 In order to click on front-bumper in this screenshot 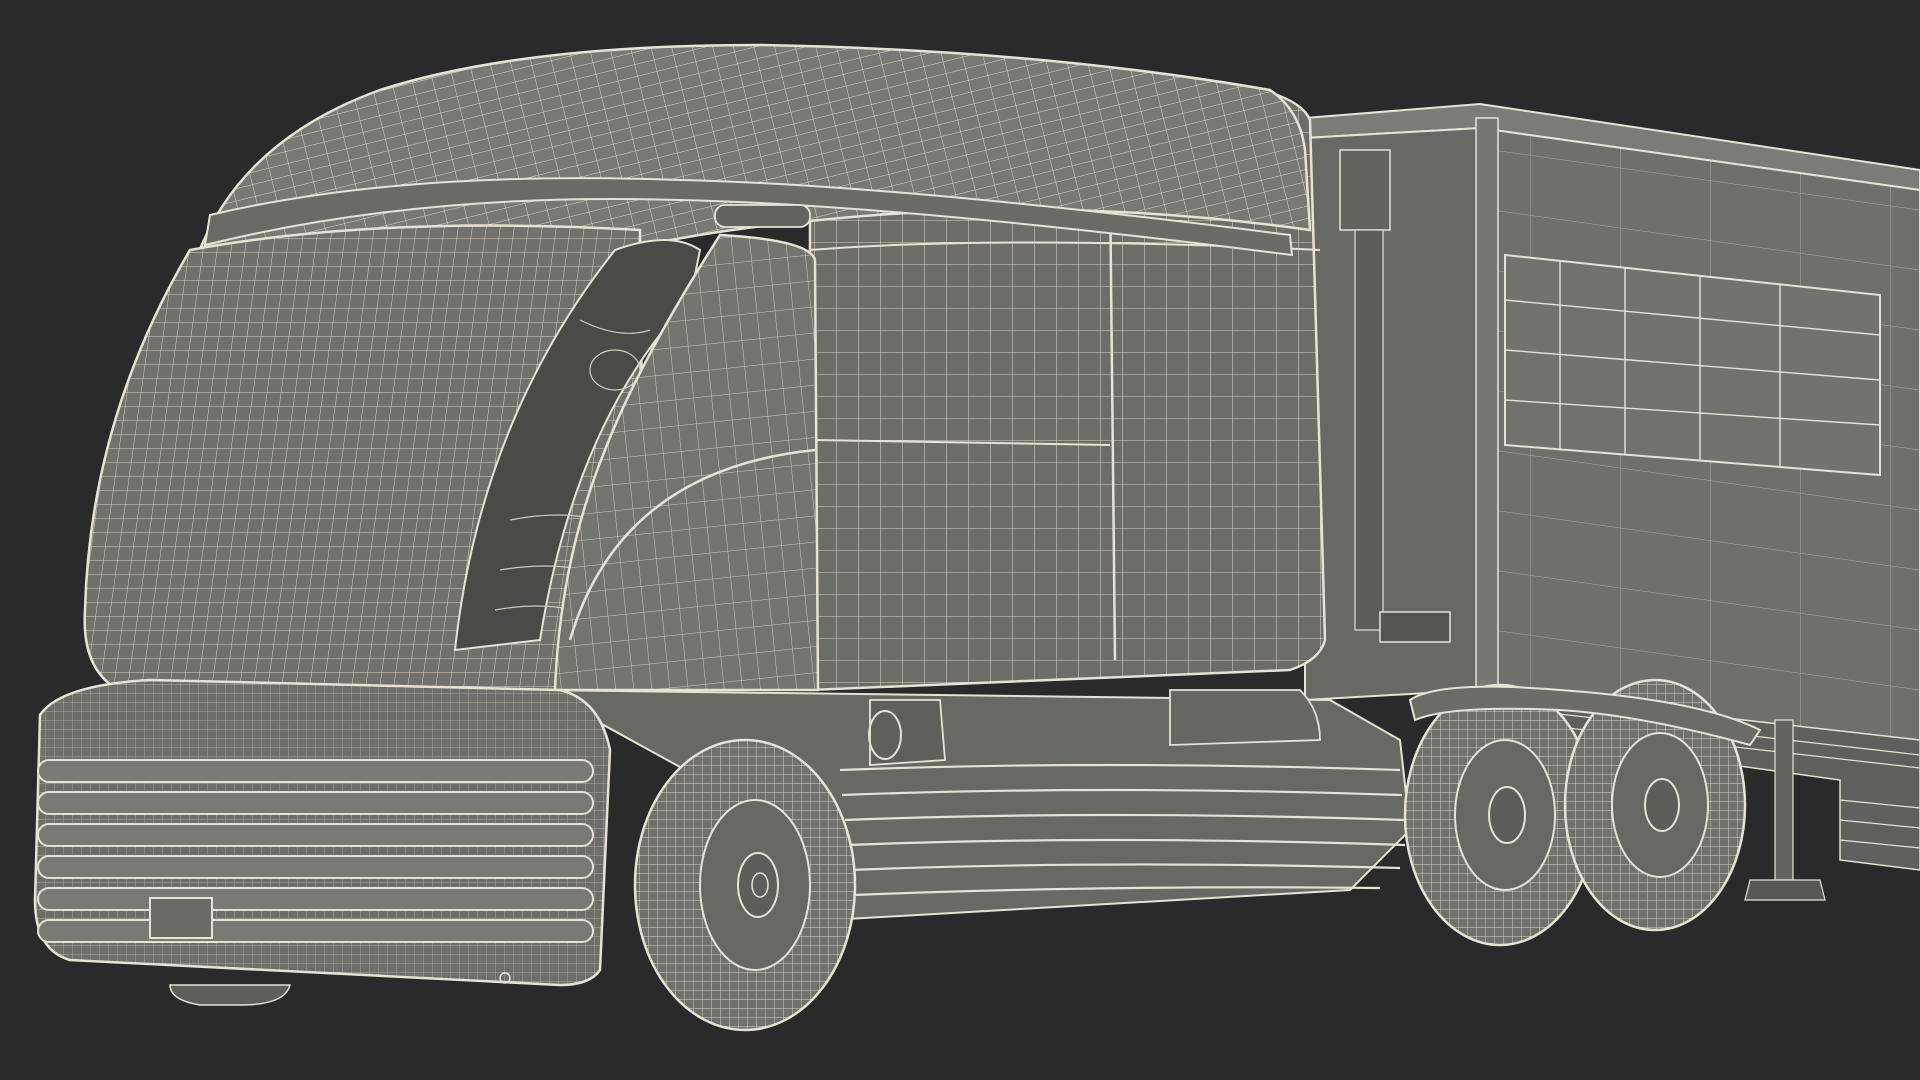, I will do `click(322, 842)`.